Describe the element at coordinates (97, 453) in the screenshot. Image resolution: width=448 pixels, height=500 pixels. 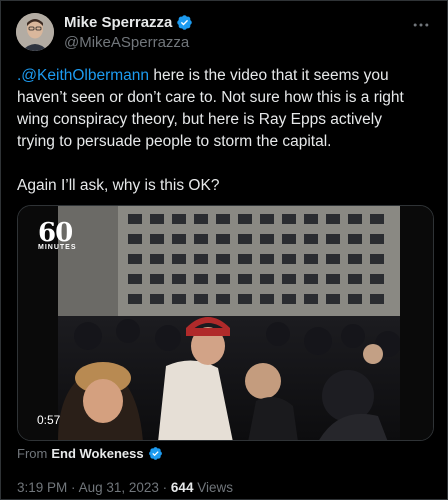
I see `source-account-link: End Wokeness` at that location.